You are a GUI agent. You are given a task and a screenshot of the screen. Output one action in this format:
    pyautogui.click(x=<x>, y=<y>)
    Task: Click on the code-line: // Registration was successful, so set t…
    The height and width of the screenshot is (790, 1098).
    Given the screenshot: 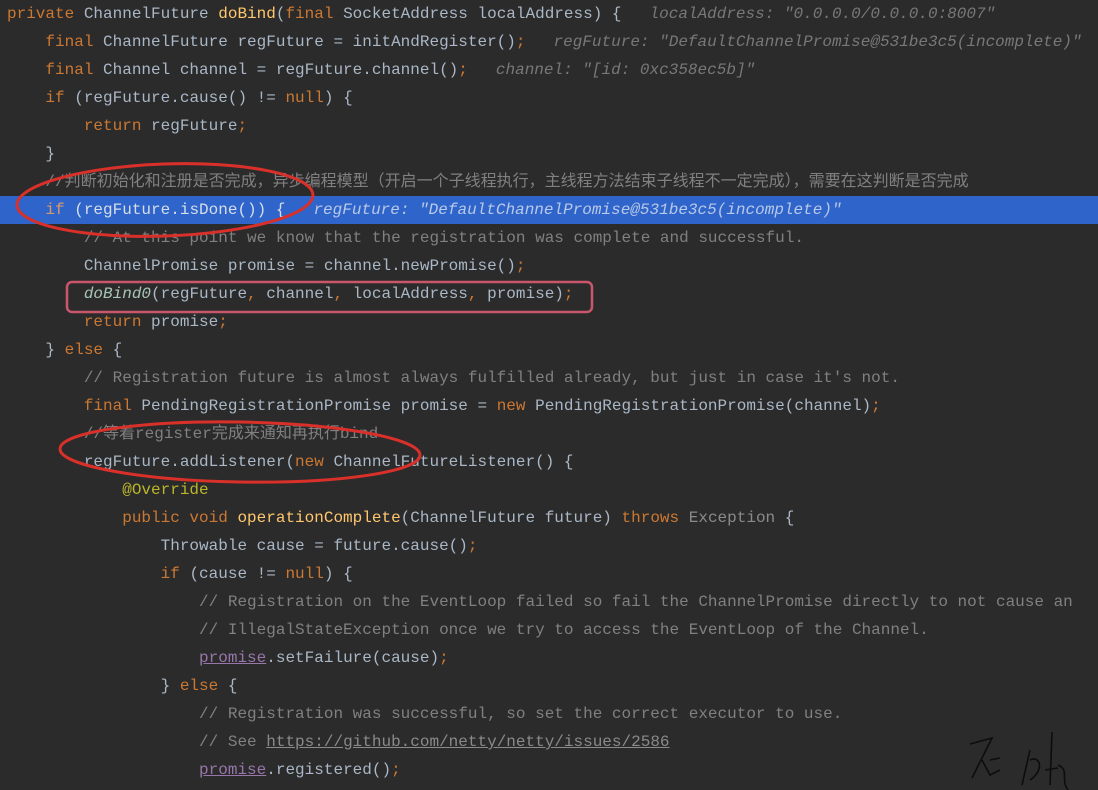 What is the action you would take?
    pyautogui.click(x=549, y=714)
    